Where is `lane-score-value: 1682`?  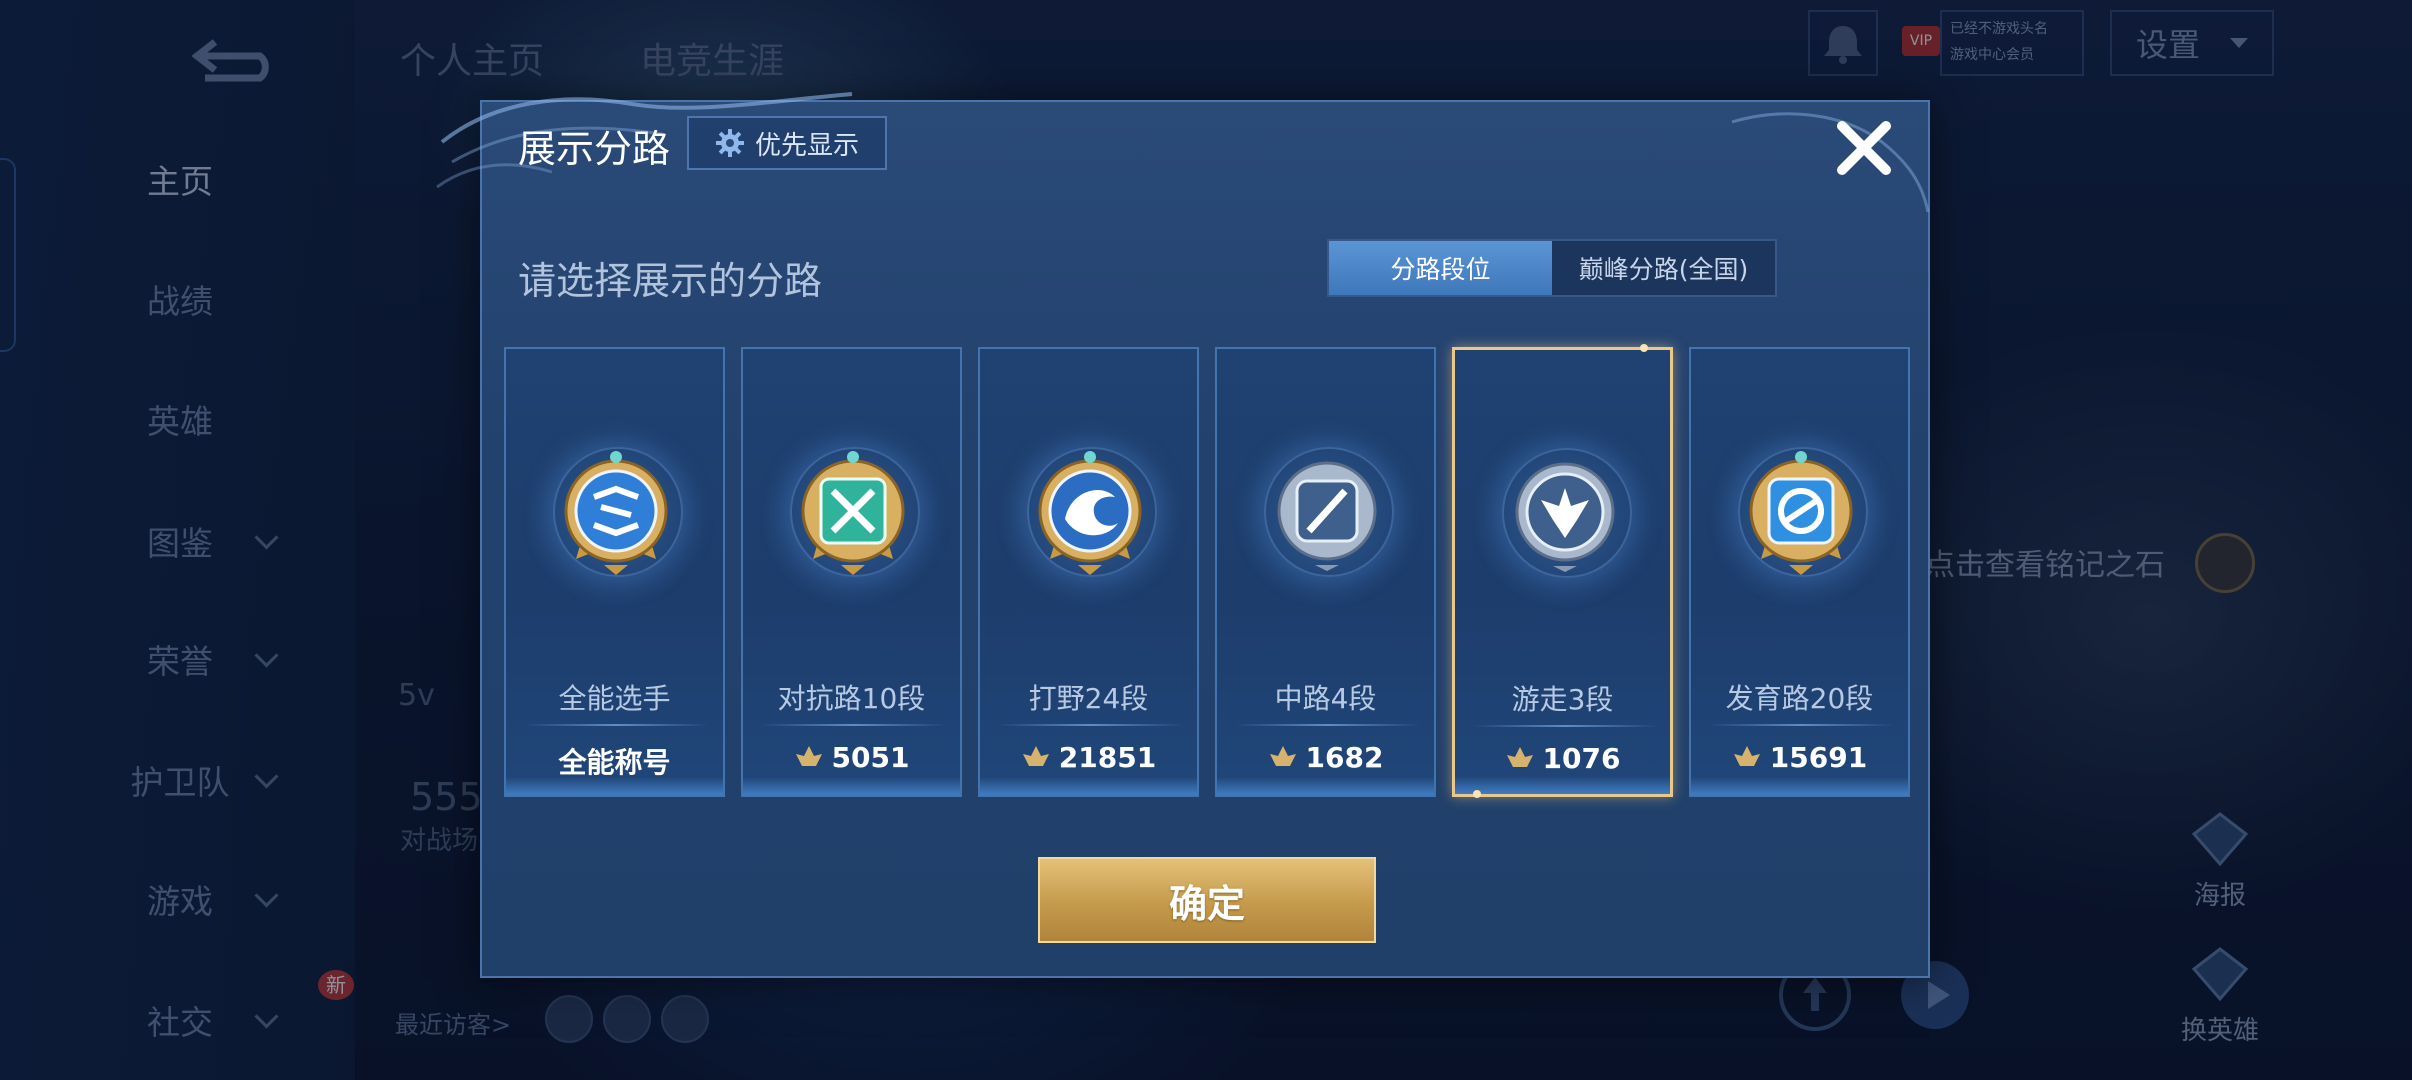
lane-score-value: 1682 is located at coordinates (1344, 757).